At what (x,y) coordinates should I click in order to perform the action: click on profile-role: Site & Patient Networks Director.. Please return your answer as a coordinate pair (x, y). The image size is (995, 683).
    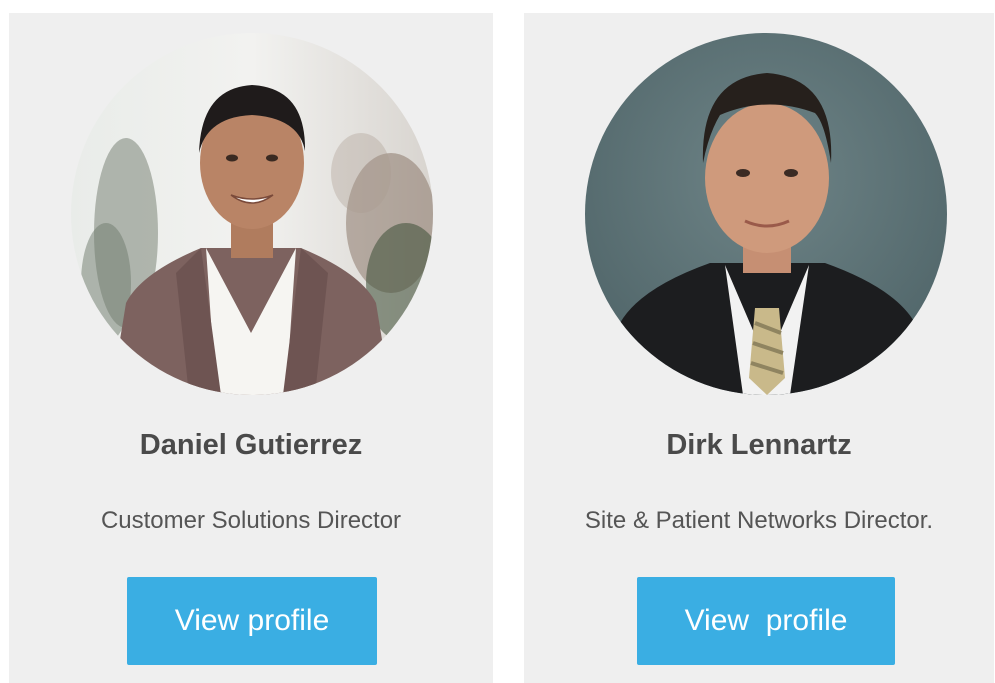
    Looking at the image, I should click on (759, 520).